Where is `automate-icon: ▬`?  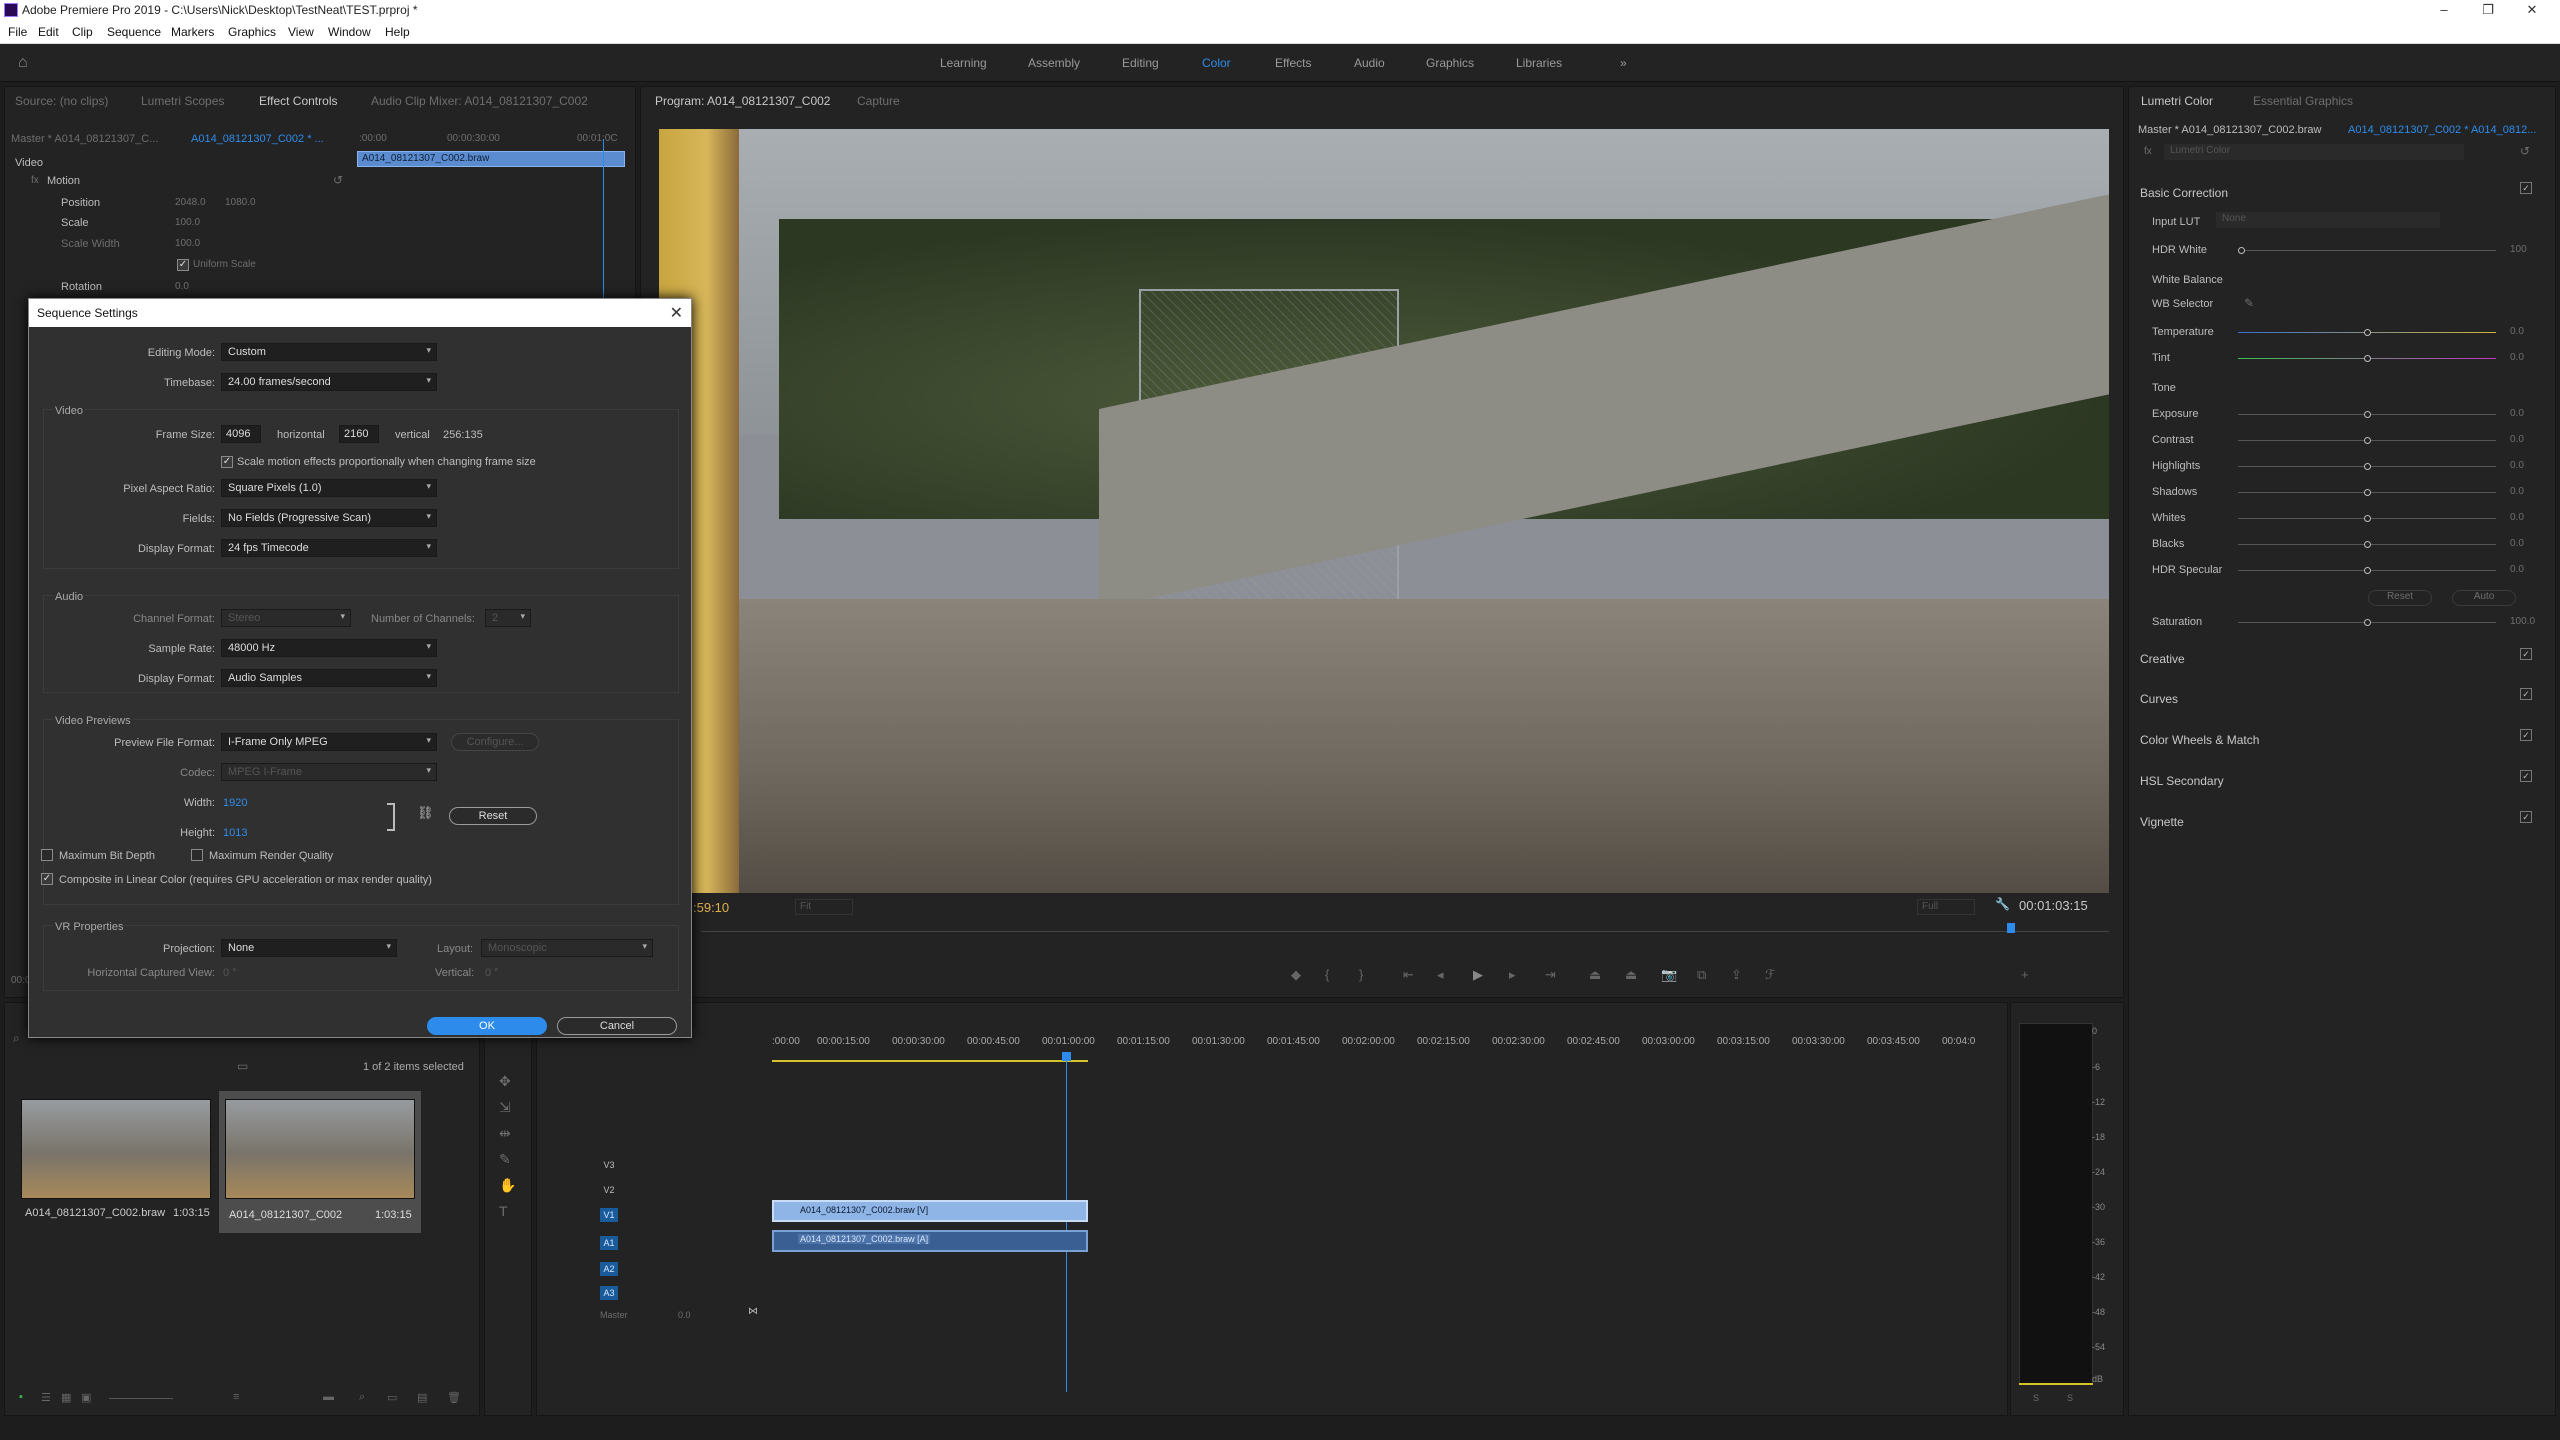 automate-icon: ▬ is located at coordinates (328, 1397).